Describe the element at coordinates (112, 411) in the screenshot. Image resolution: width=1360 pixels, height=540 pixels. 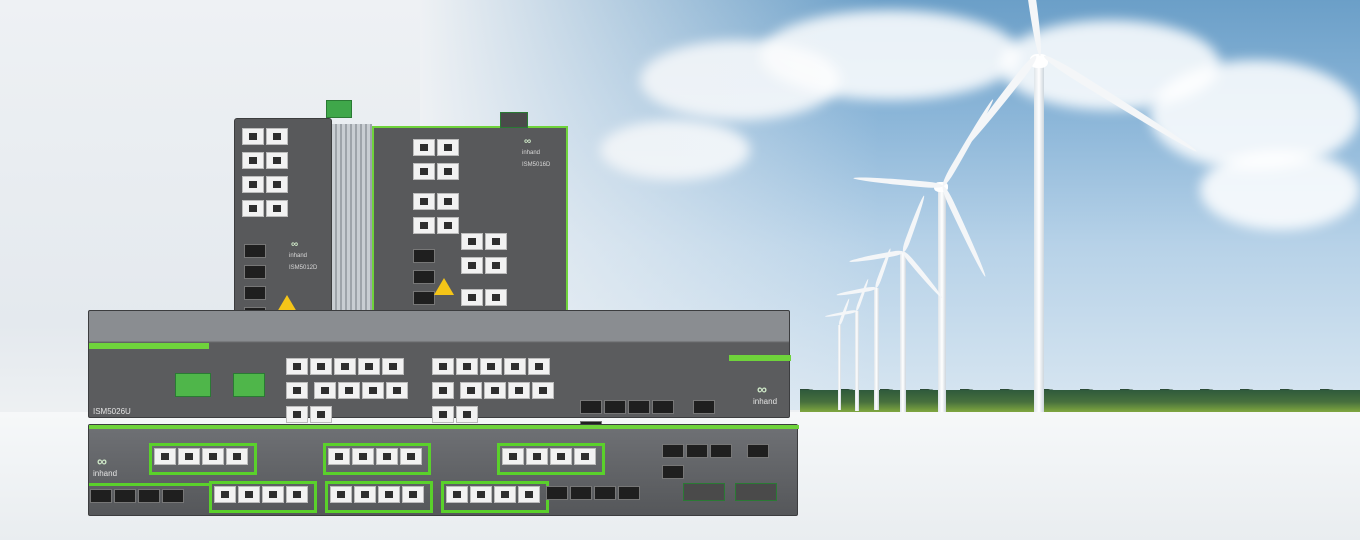
I see `rack-model-label: ISM5026U` at that location.